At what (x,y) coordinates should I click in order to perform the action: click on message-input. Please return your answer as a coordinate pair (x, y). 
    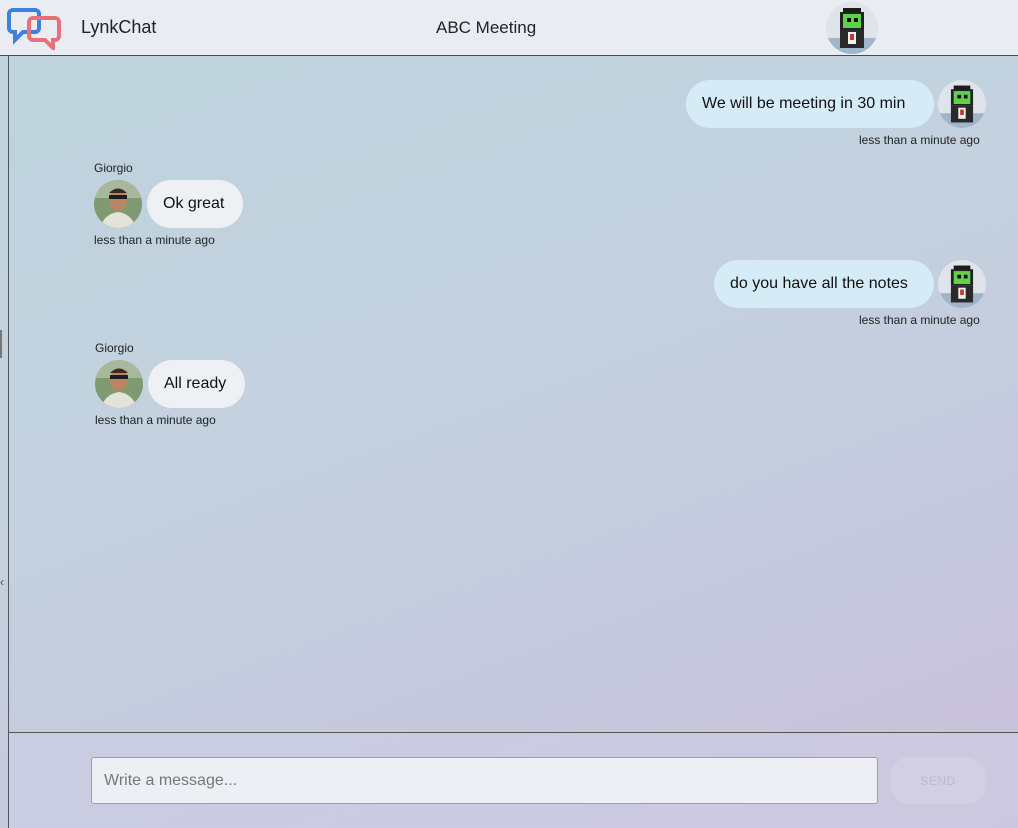
    Looking at the image, I should click on (484, 780).